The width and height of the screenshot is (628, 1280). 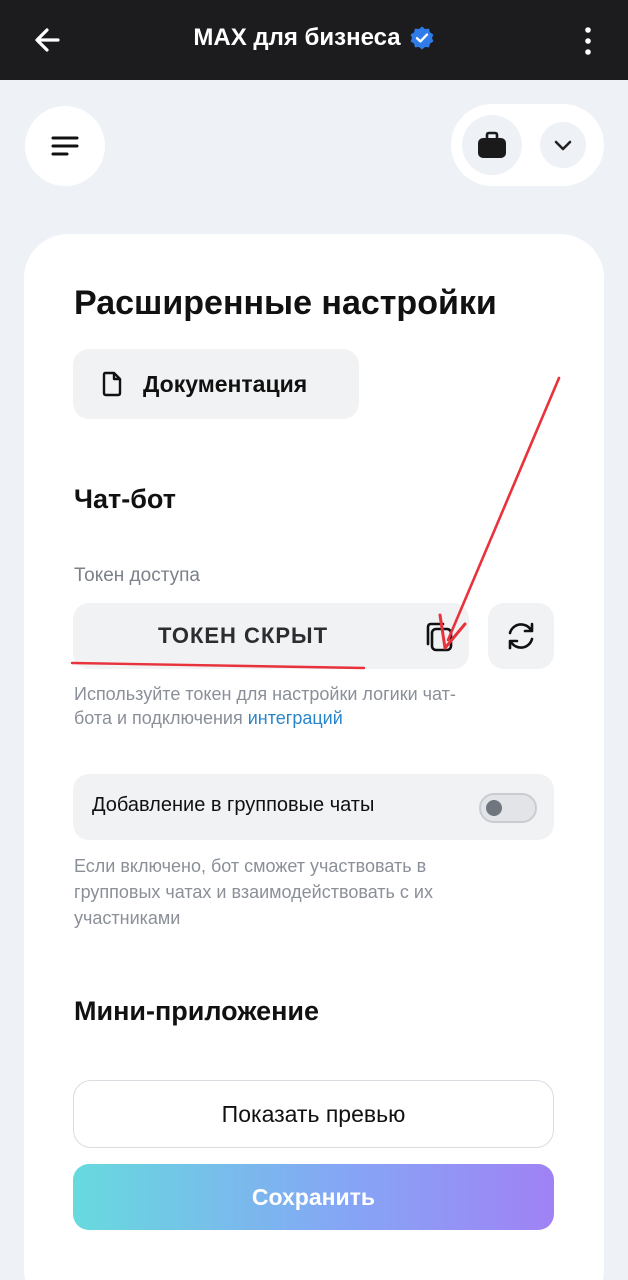 I want to click on account-switcher, so click(x=527, y=145).